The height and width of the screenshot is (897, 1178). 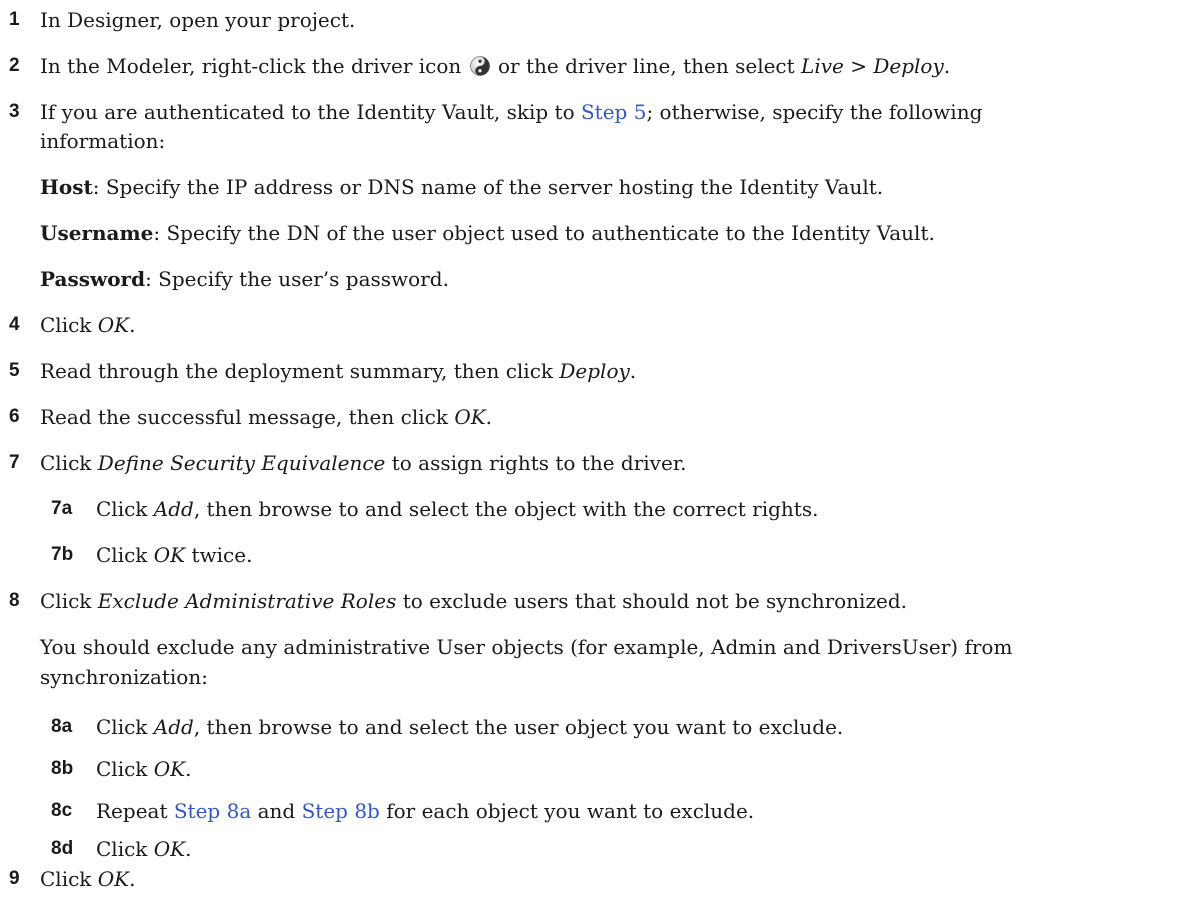 I want to click on link-step-5: Step 5, so click(x=613, y=112).